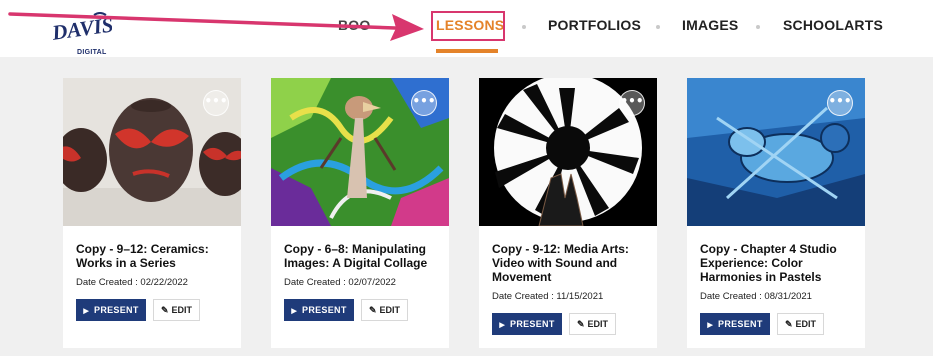  Describe the element at coordinates (155, 256) in the screenshot. I see `lesson-title: Copy - 9–12: Ceramics: Works in a Series` at that location.